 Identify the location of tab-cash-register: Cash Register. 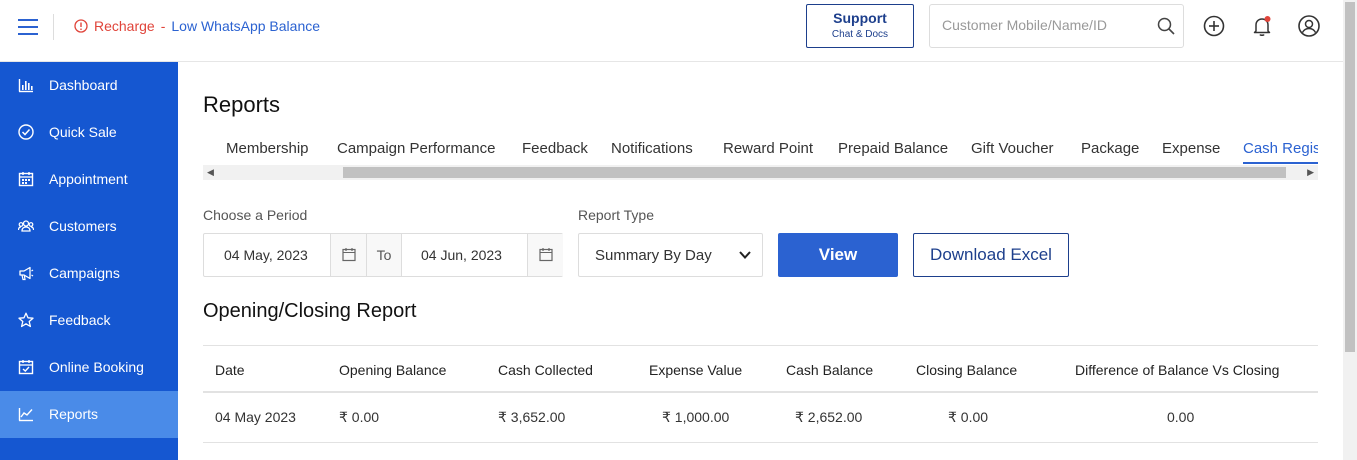
(1280, 148).